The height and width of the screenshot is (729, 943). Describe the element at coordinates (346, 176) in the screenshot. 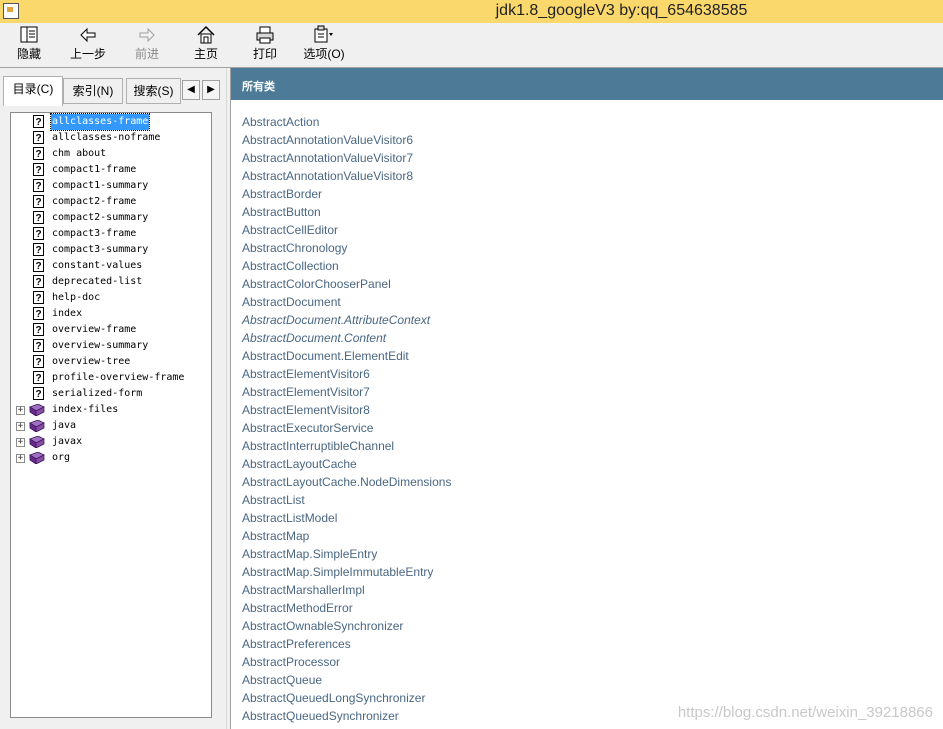

I see `class-link: AbstractAnnotationValueVisitor8` at that location.